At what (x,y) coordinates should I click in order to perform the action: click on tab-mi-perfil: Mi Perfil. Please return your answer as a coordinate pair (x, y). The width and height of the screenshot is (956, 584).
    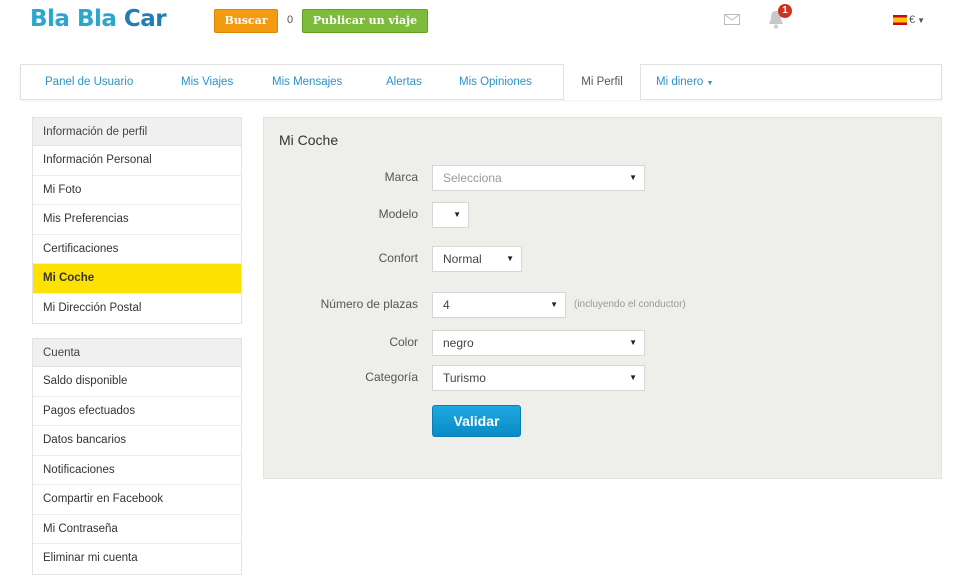
    Looking at the image, I should click on (602, 82).